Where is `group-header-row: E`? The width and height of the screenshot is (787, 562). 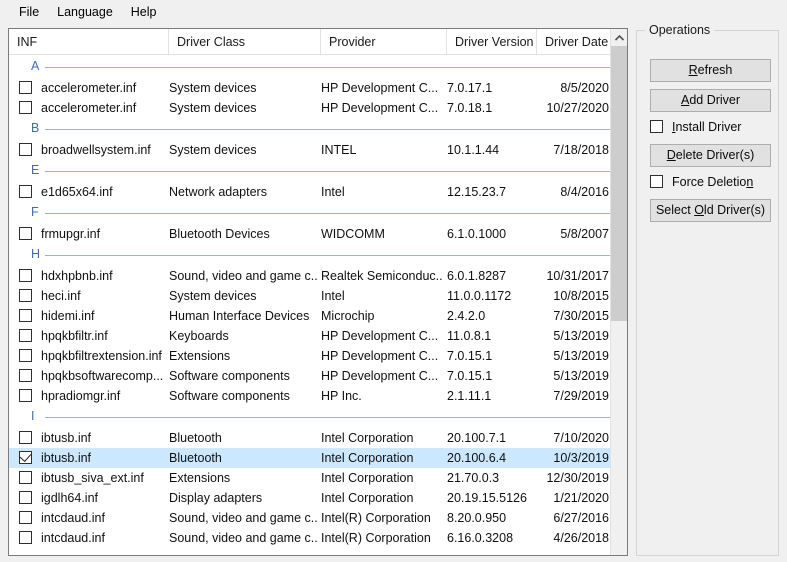 group-header-row: E is located at coordinates (318, 171).